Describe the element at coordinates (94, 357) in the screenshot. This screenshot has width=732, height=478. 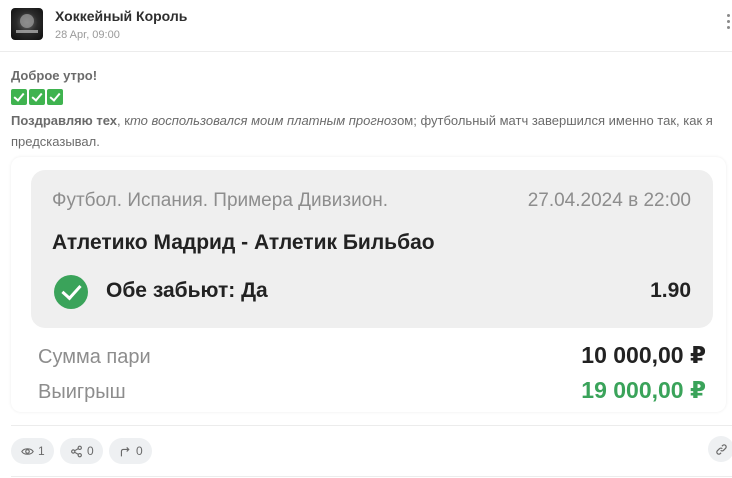
I see `stake-label: Сумма пари` at that location.